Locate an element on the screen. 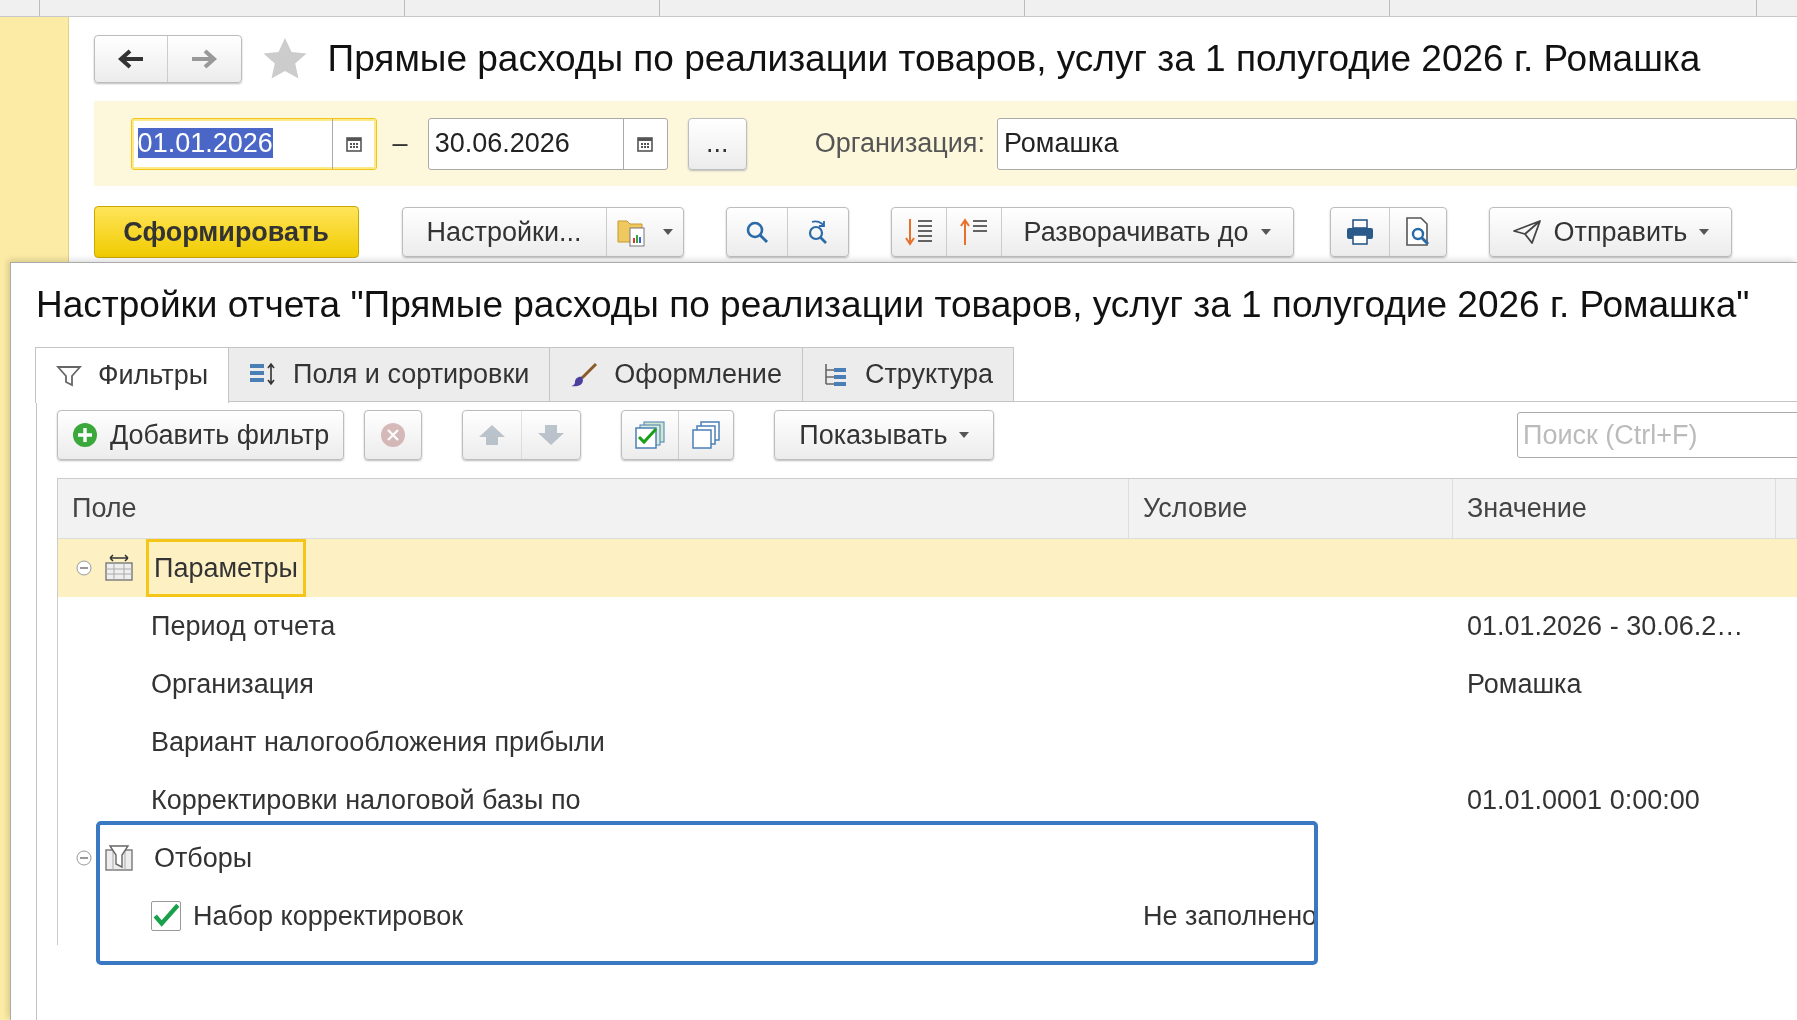  structure-icon is located at coordinates (835, 374).